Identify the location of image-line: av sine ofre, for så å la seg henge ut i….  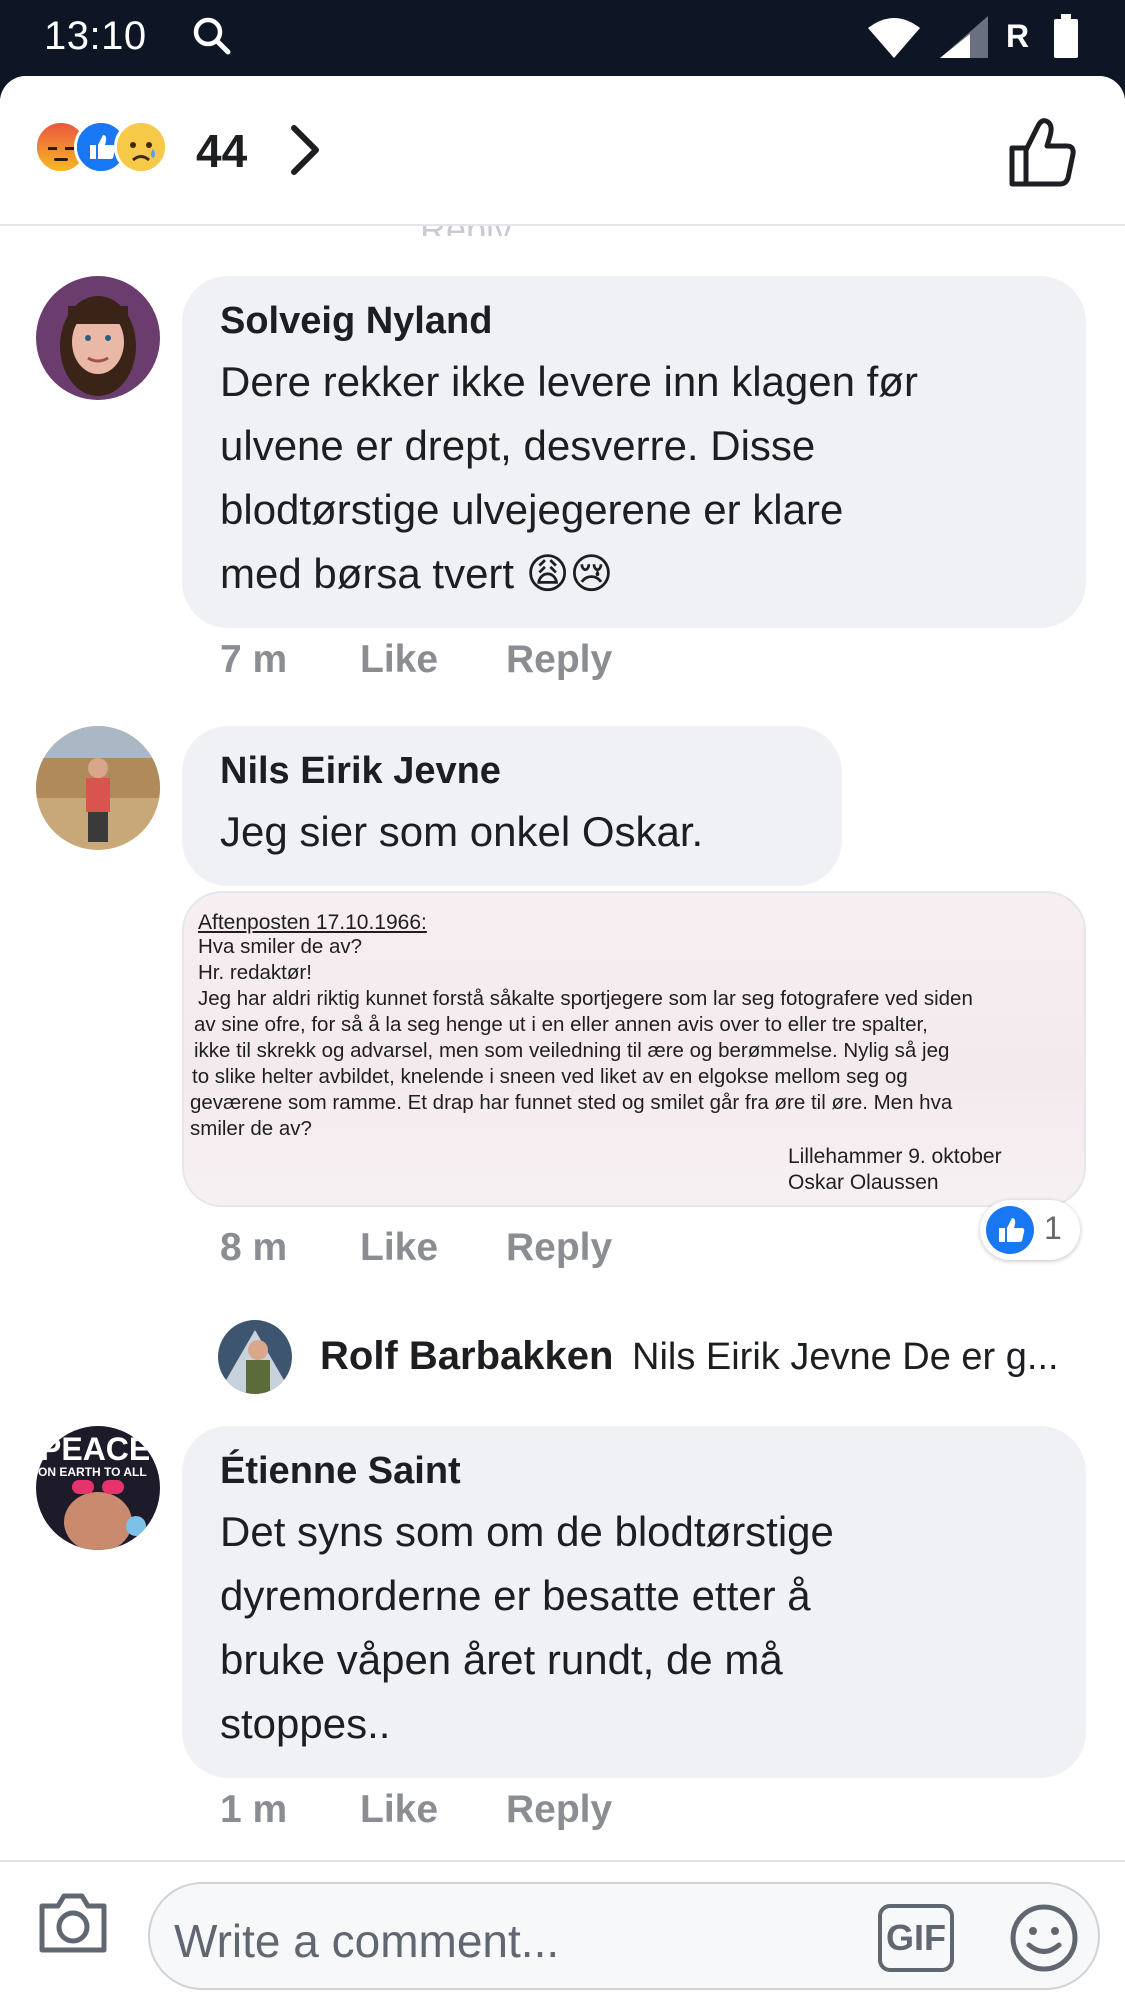
(561, 1024).